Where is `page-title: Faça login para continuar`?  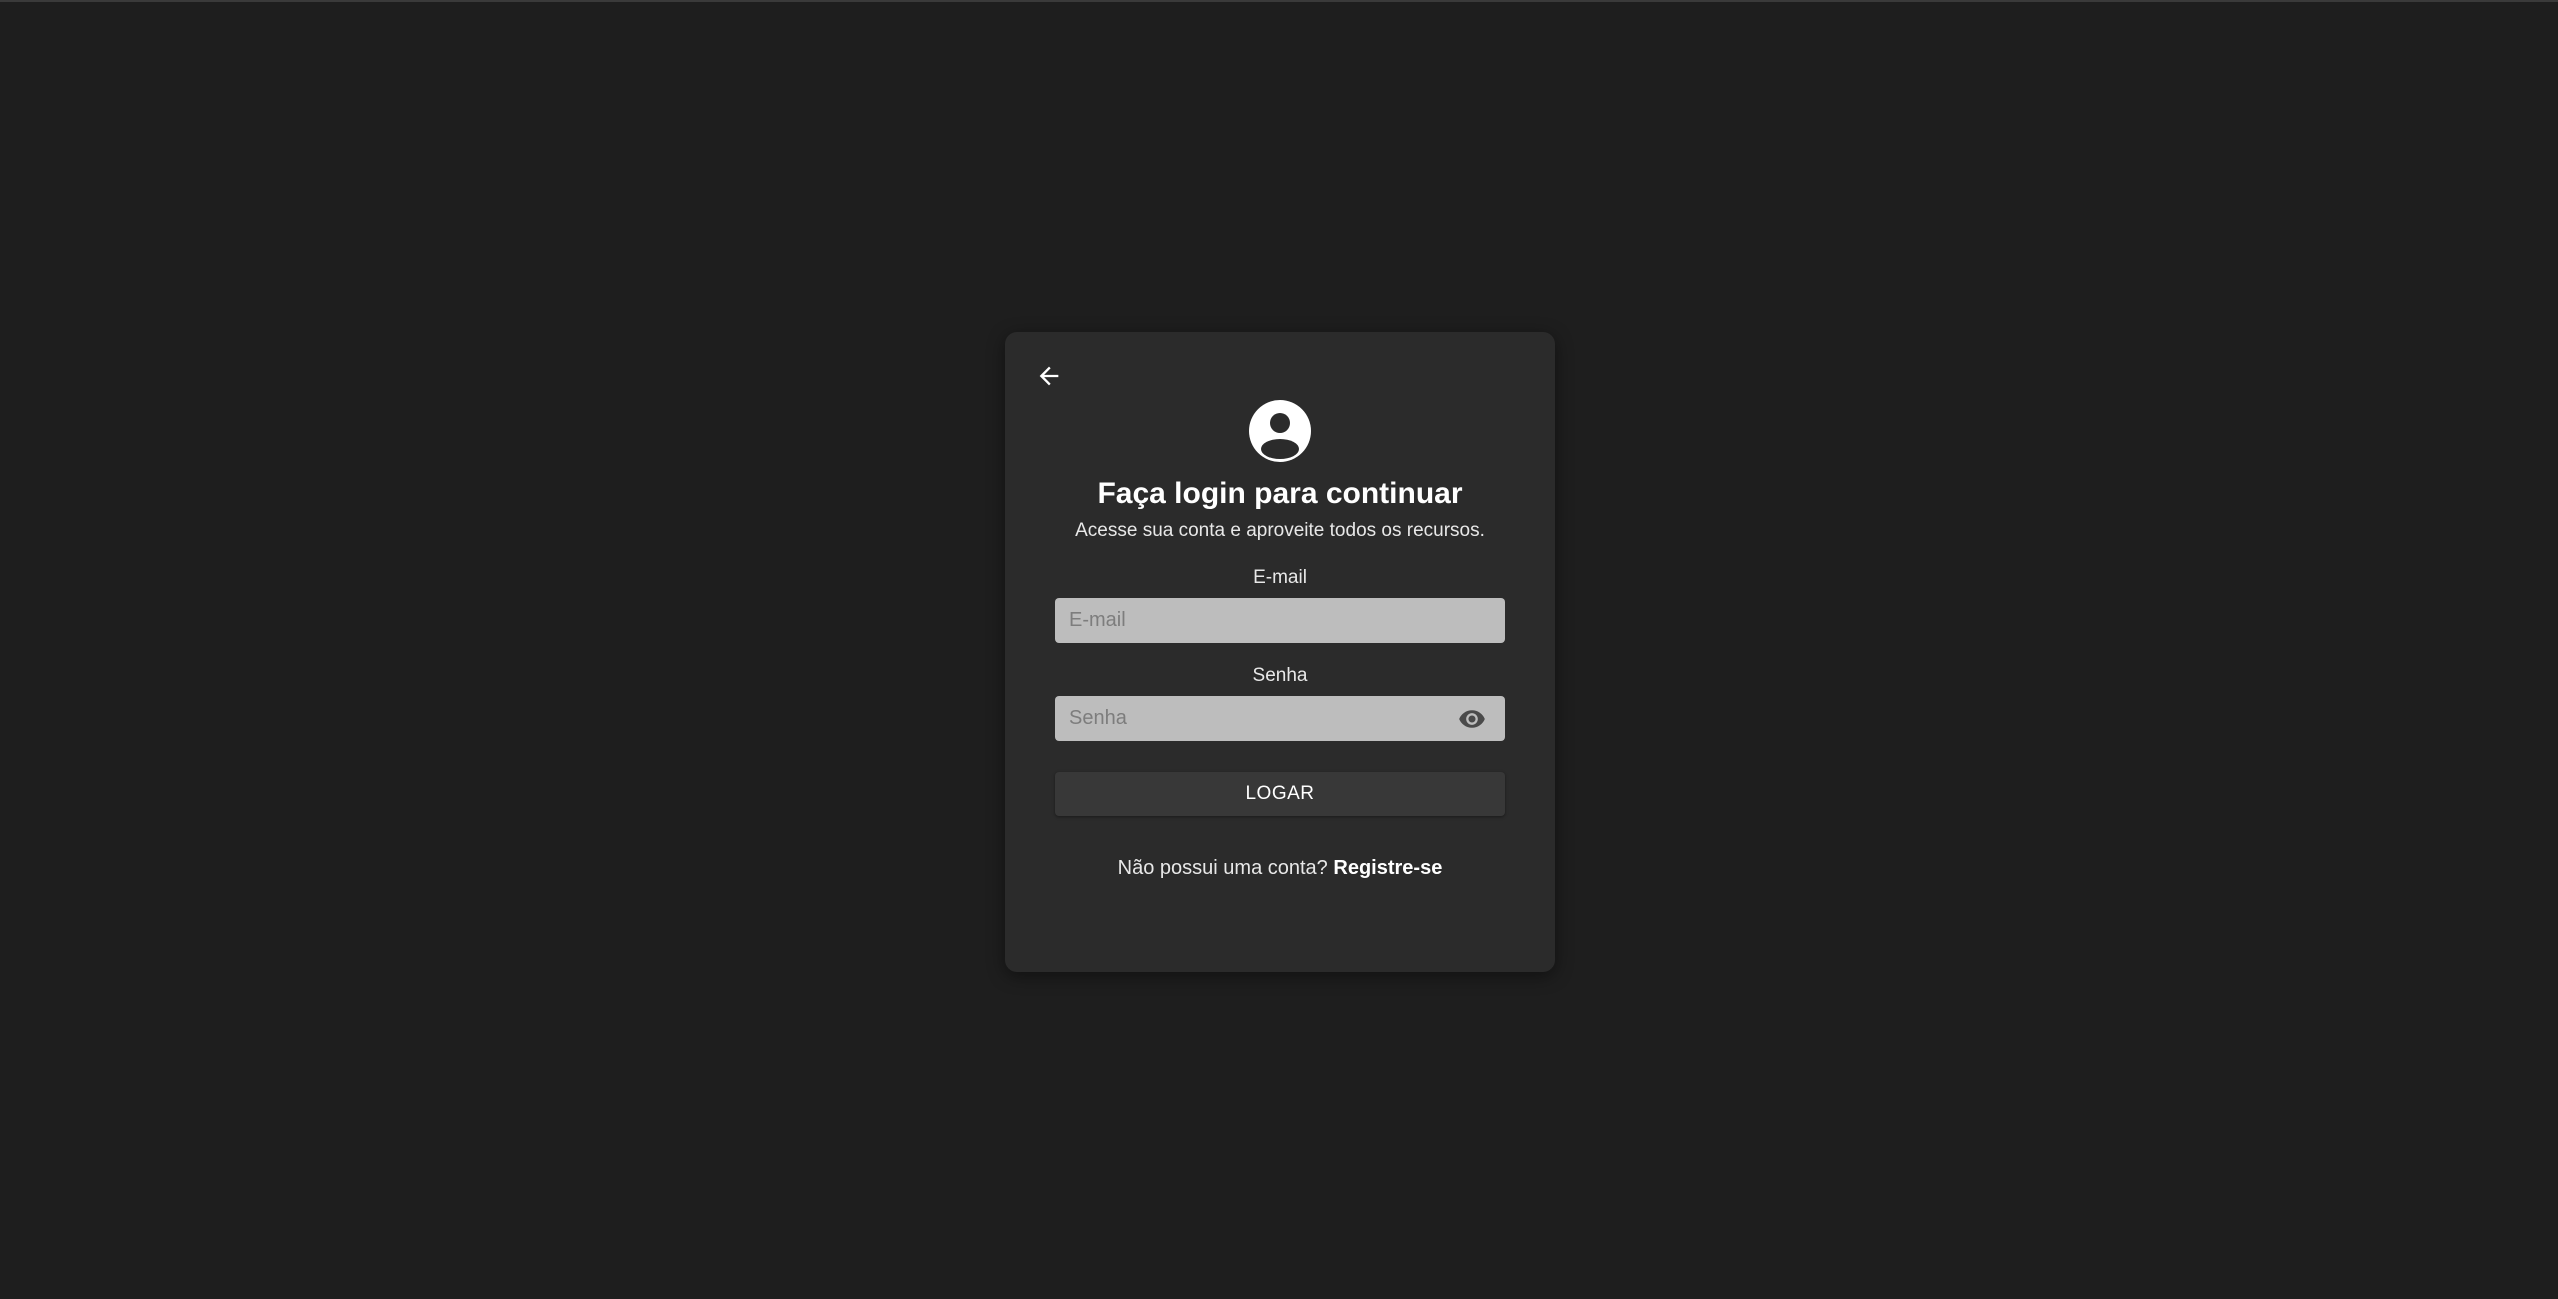 page-title: Faça login para continuar is located at coordinates (1280, 493).